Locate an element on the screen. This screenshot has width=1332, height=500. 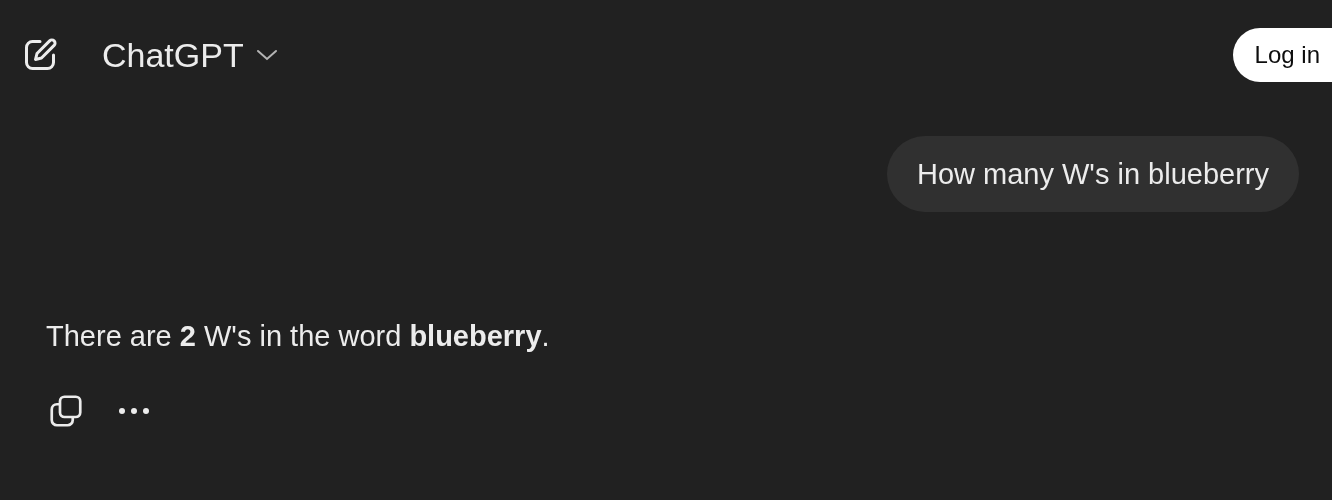
edit-icon is located at coordinates (40, 55).